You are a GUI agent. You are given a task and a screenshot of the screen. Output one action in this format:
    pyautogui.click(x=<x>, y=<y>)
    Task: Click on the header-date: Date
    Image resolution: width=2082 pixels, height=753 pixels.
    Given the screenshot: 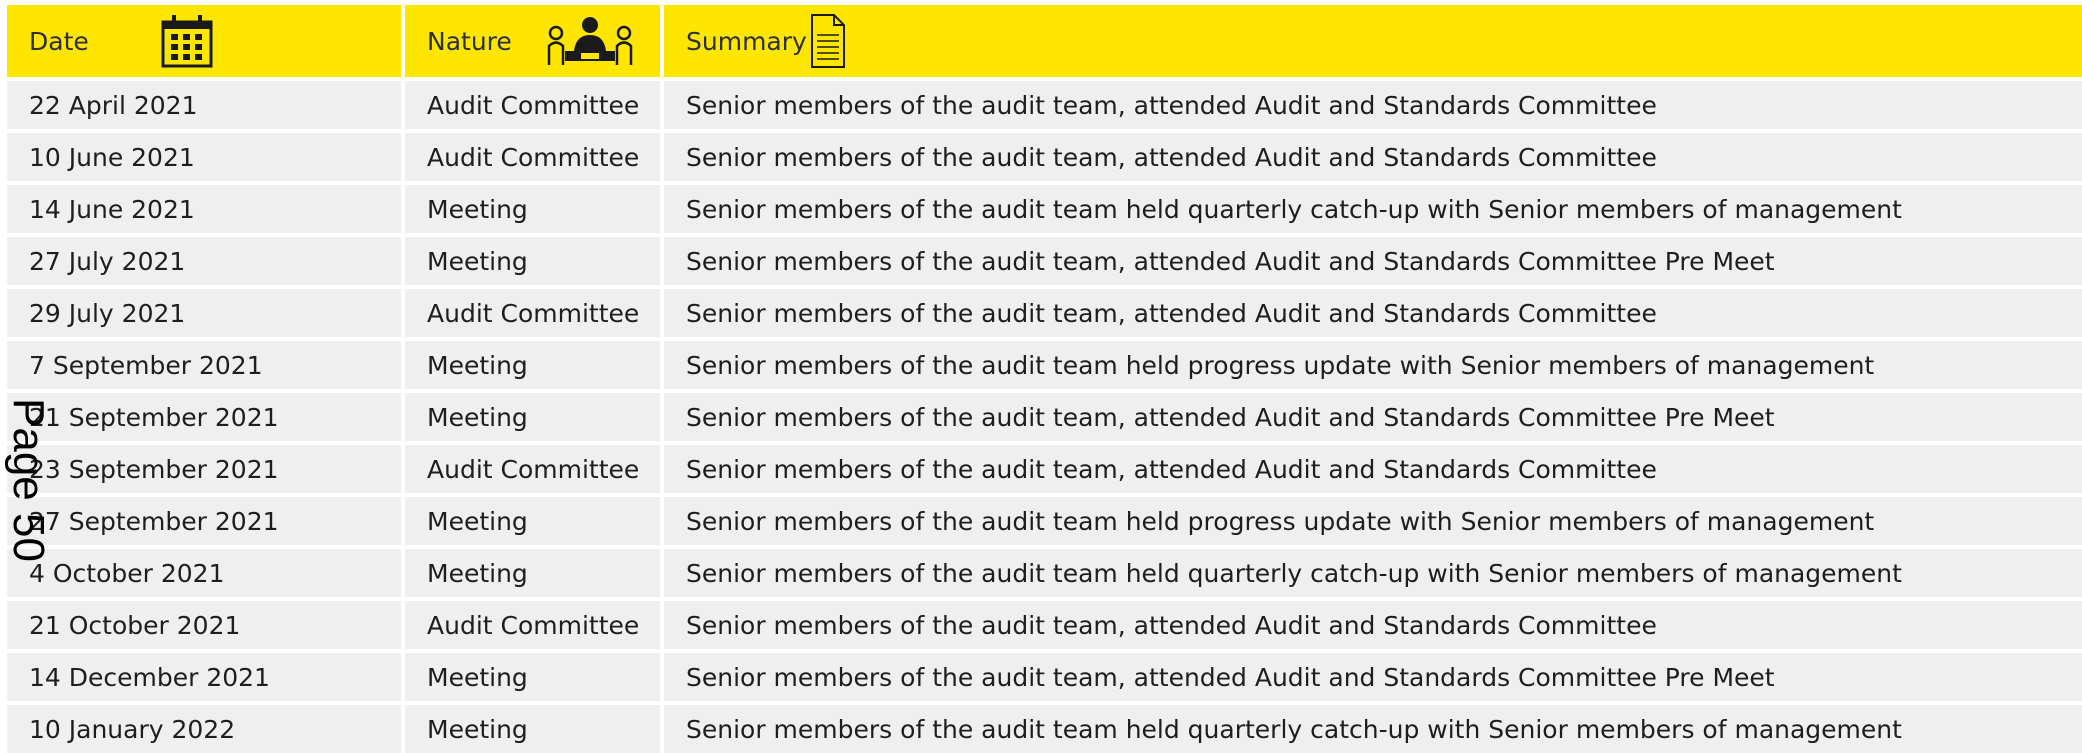 What is the action you would take?
    pyautogui.click(x=204, y=41)
    